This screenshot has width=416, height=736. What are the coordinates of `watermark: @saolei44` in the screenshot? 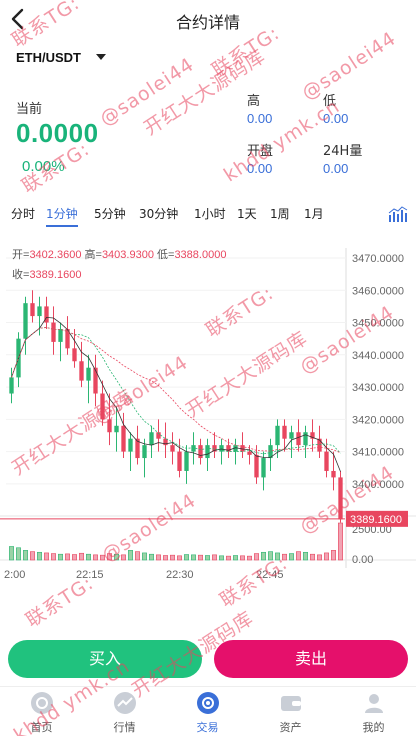 It's located at (147, 92).